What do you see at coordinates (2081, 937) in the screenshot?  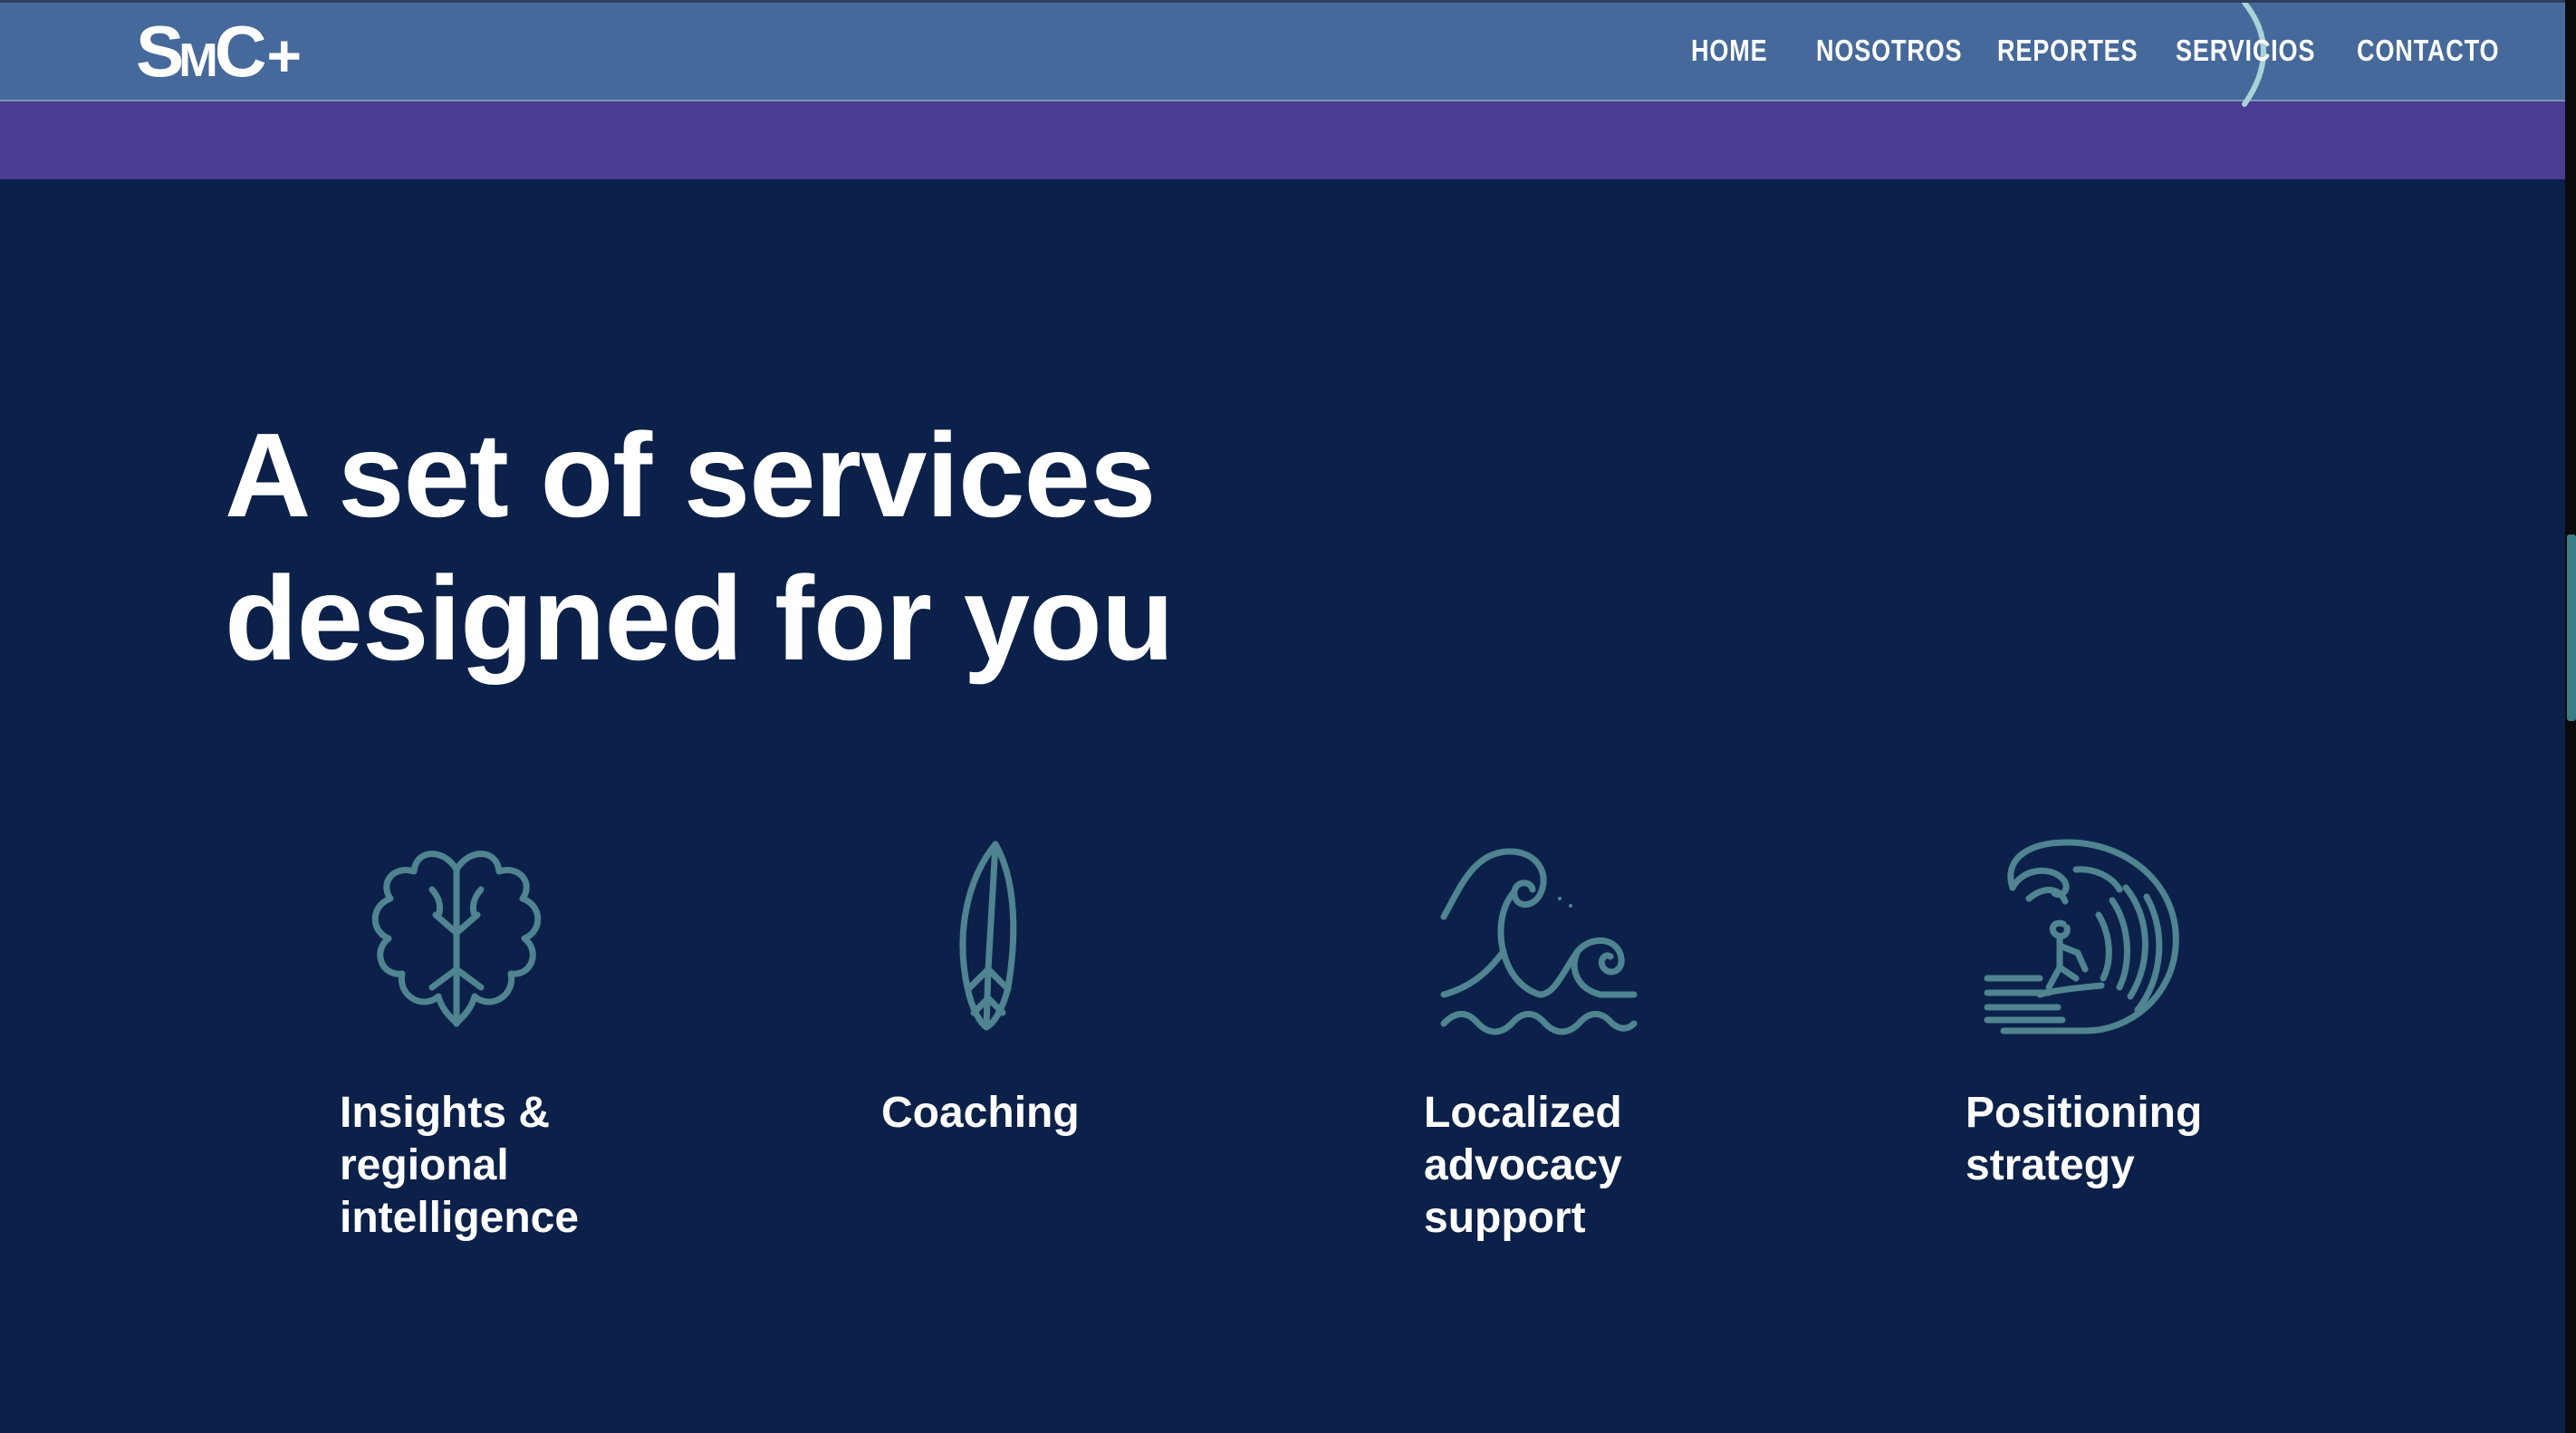 I see `surfer-wave-icon` at bounding box center [2081, 937].